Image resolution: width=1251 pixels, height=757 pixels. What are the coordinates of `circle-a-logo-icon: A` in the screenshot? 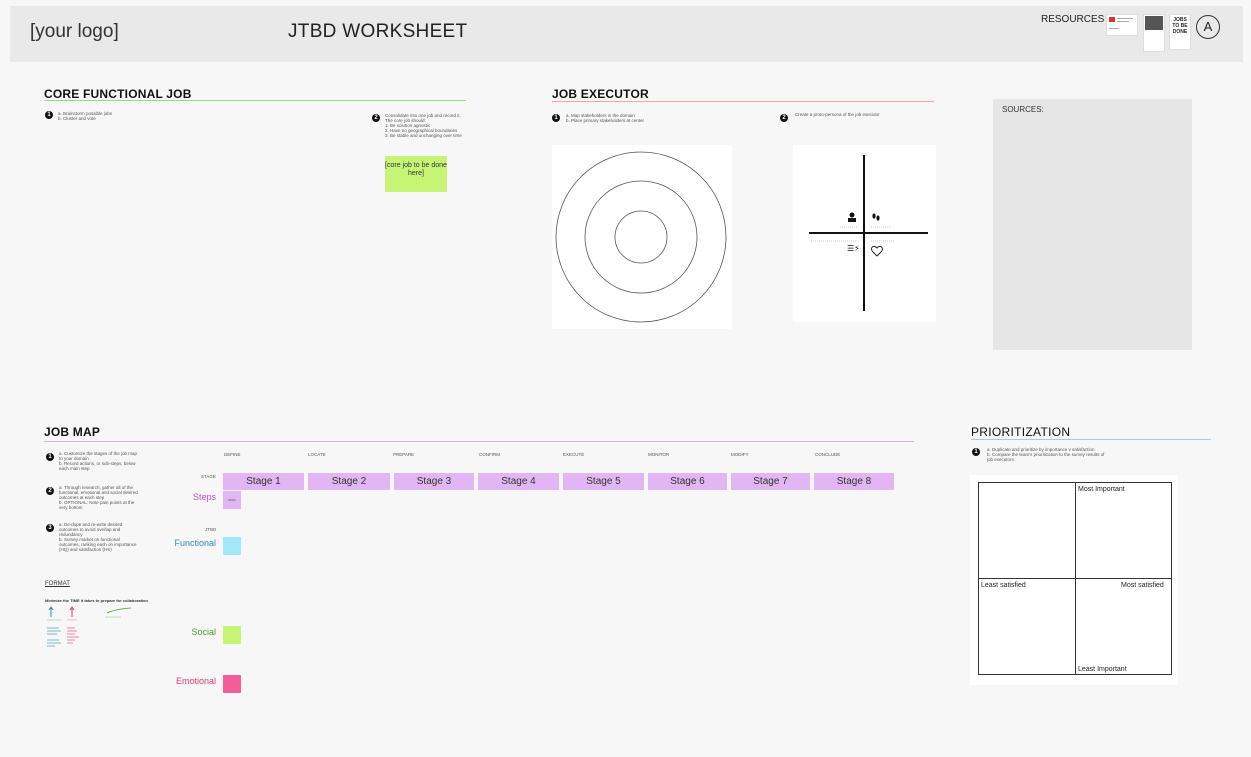 It's located at (1208, 27).